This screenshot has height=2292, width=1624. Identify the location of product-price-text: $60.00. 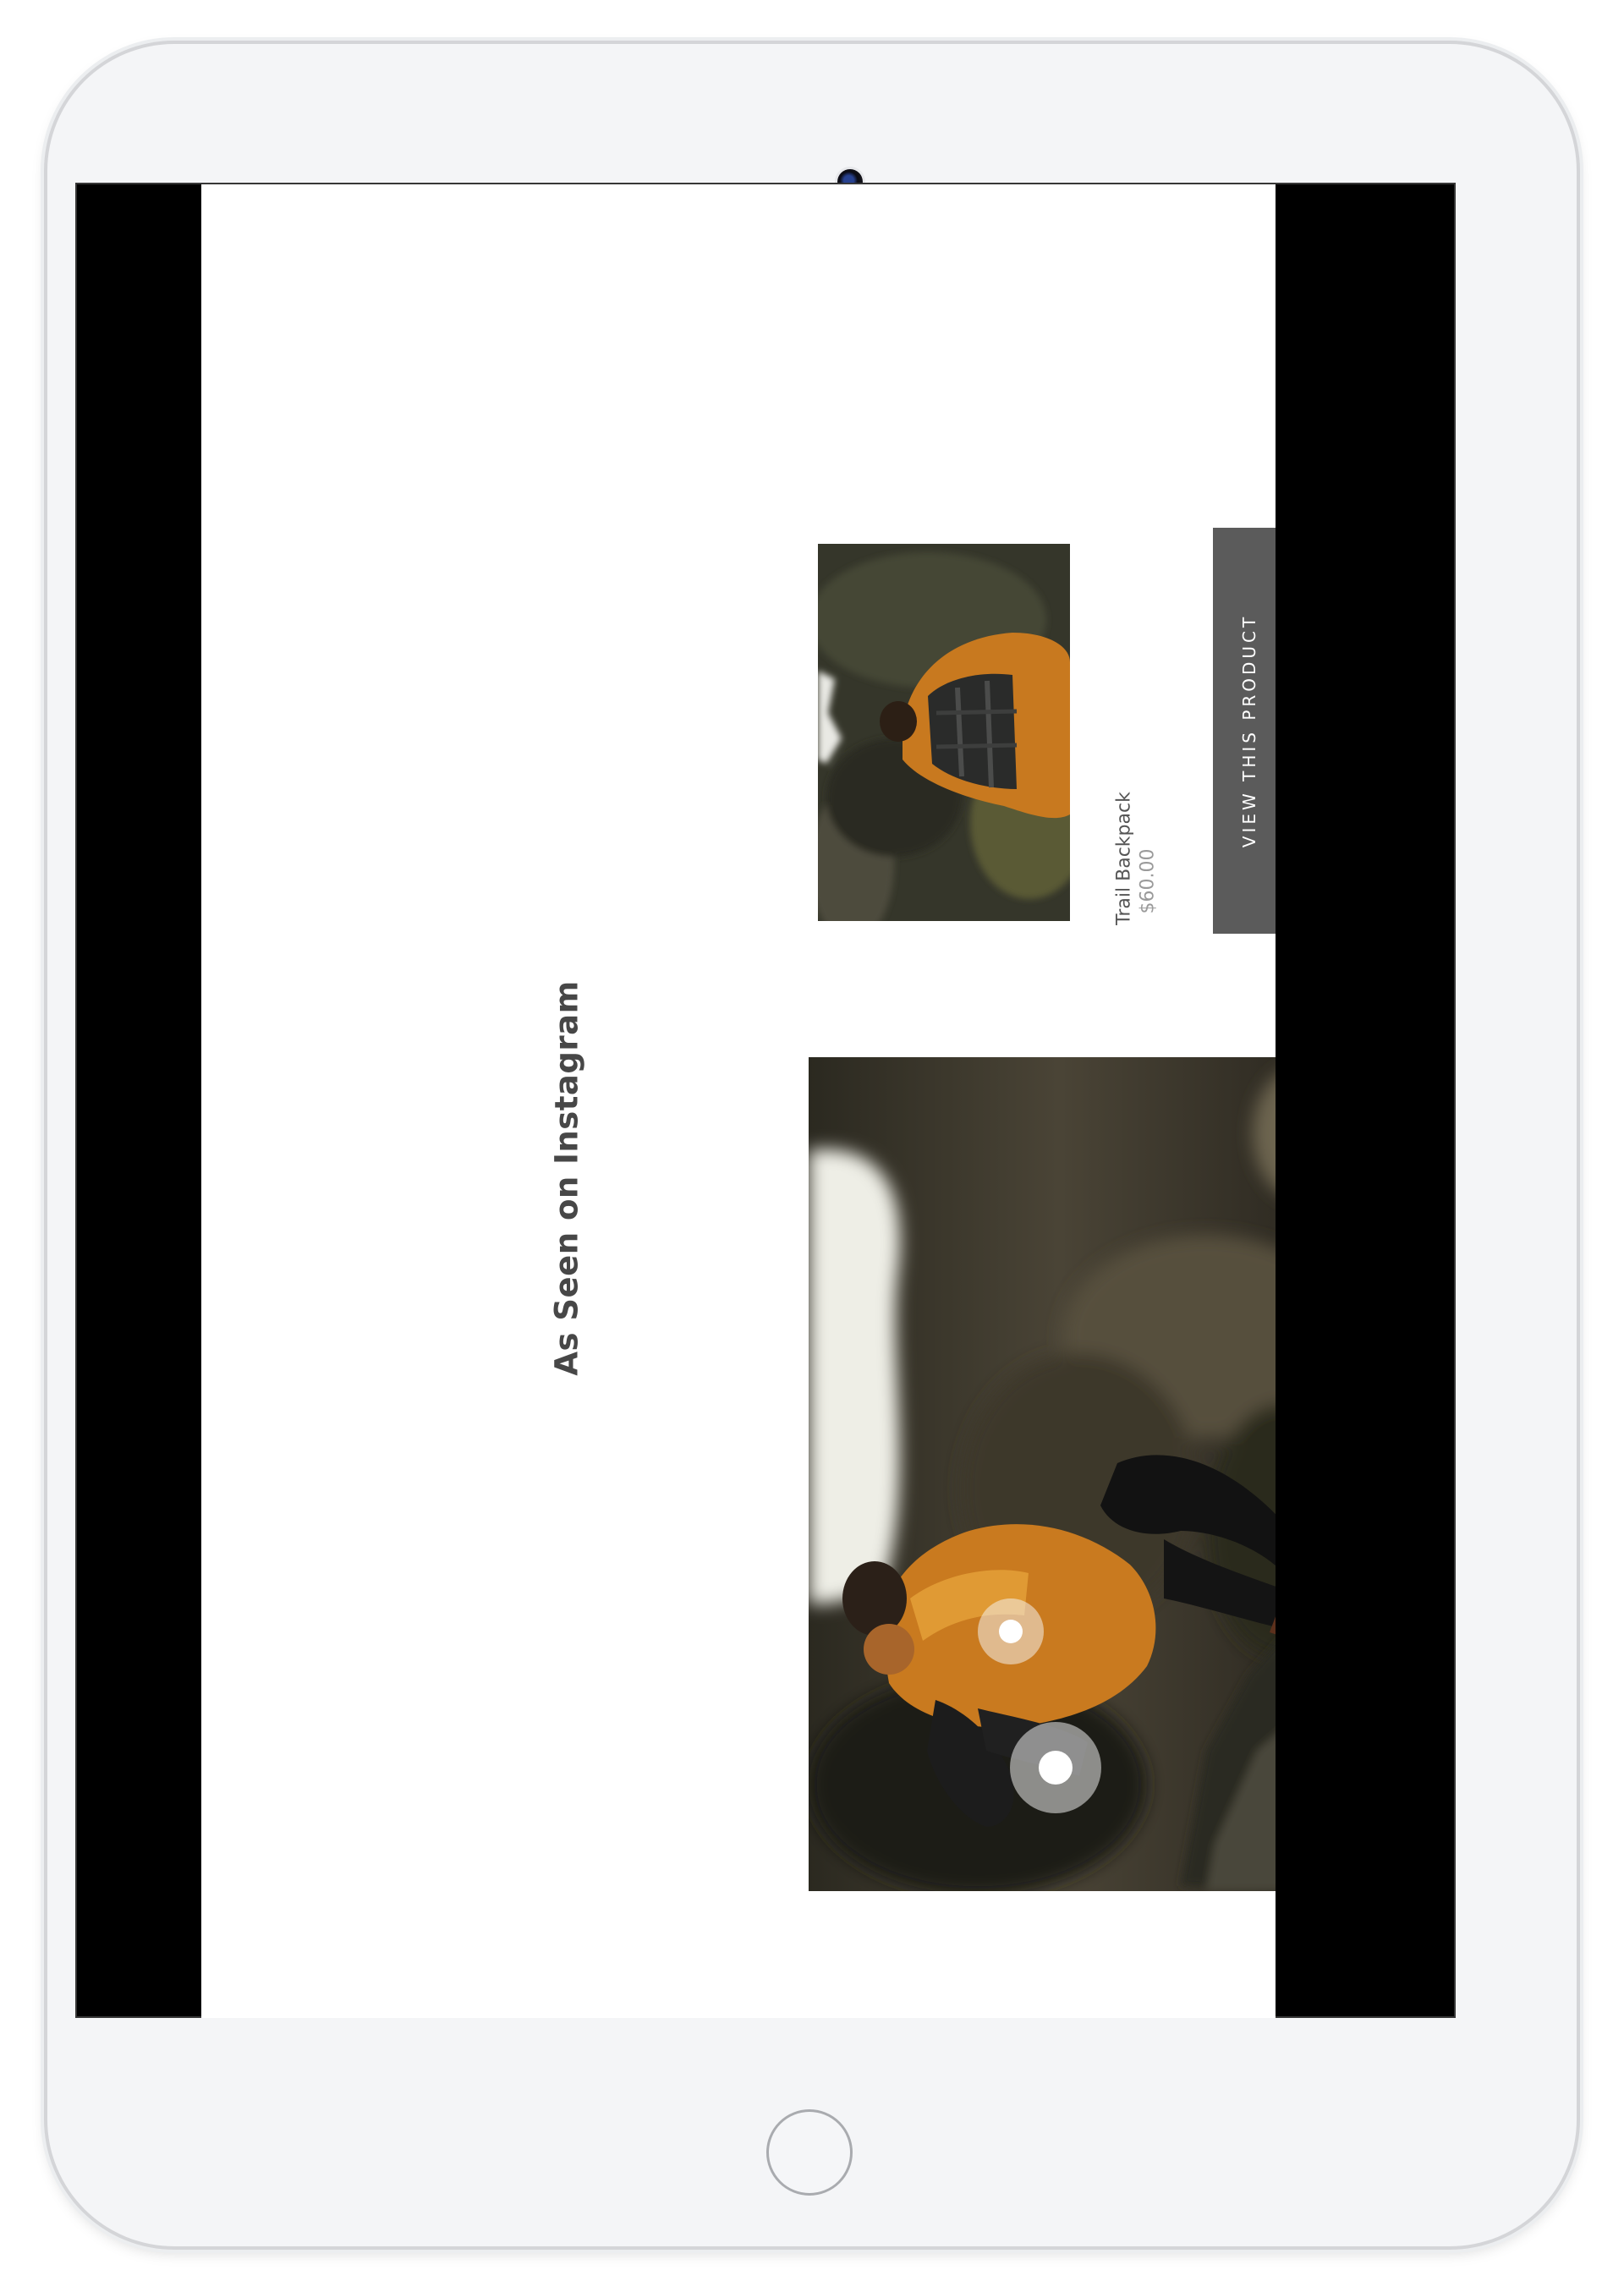
(1148, 881).